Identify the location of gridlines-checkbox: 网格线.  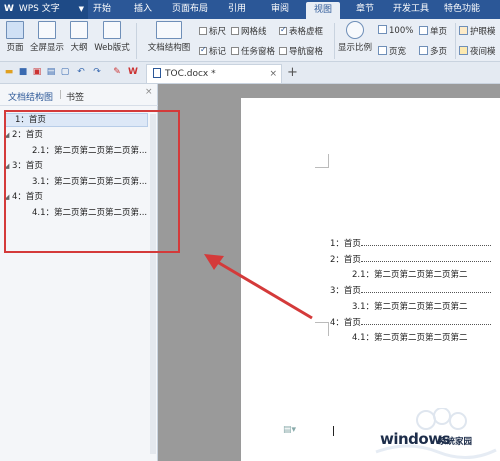
(249, 31).